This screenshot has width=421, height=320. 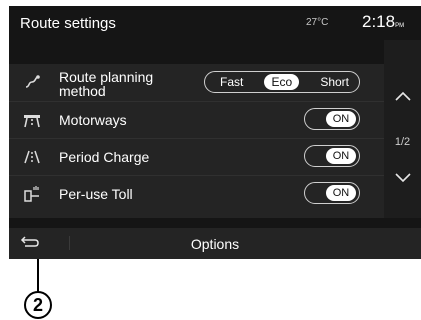 I want to click on row-motorways: Motorways ON, so click(x=196, y=119).